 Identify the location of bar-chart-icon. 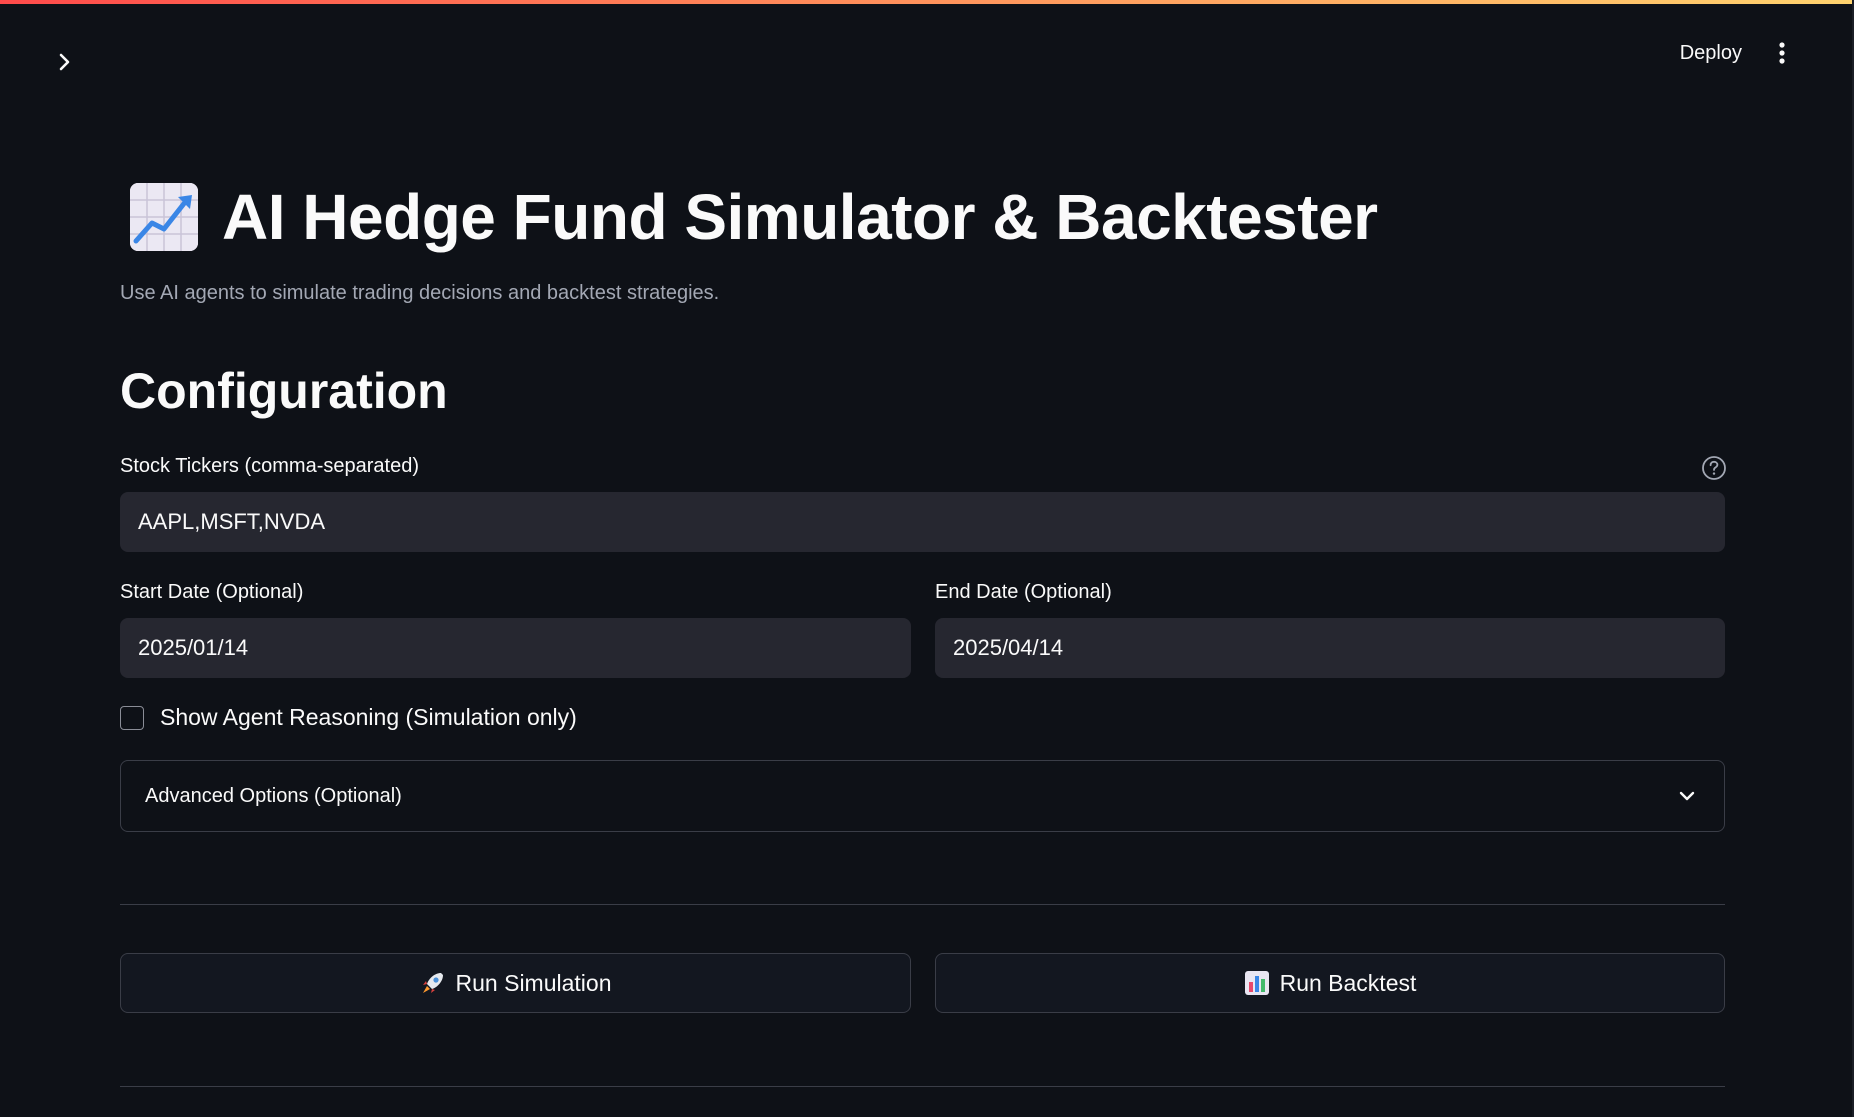
(1257, 983).